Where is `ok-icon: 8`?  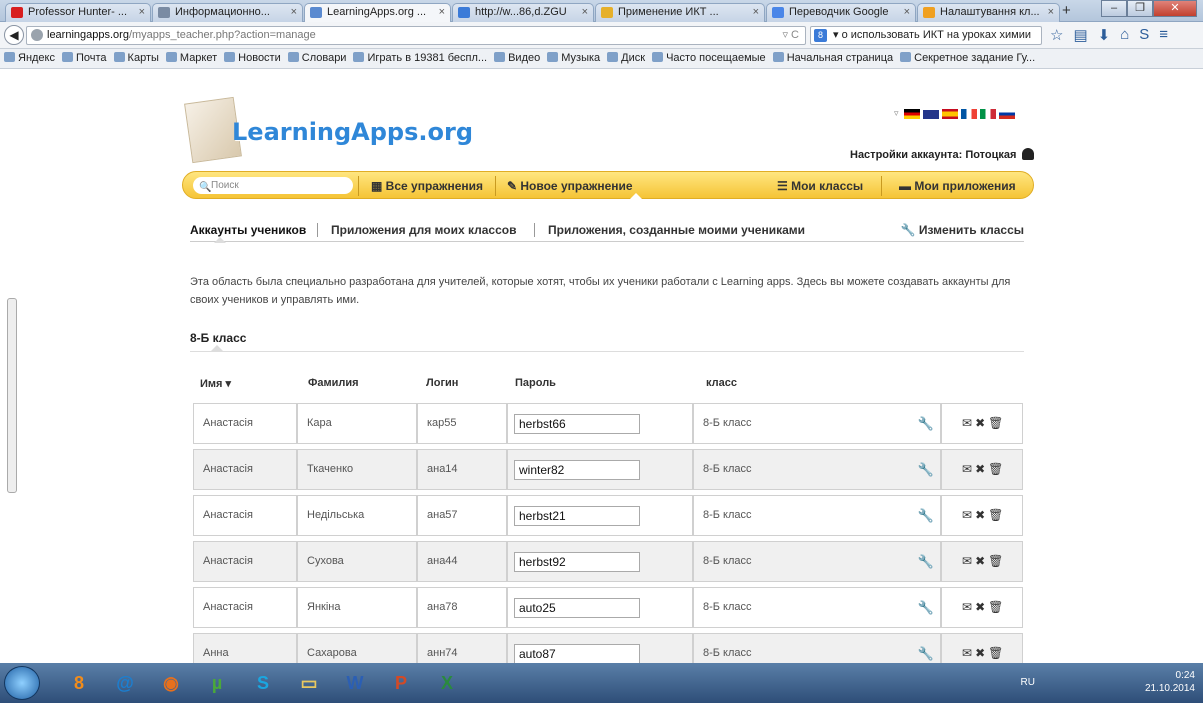 ok-icon: 8 is located at coordinates (79, 683).